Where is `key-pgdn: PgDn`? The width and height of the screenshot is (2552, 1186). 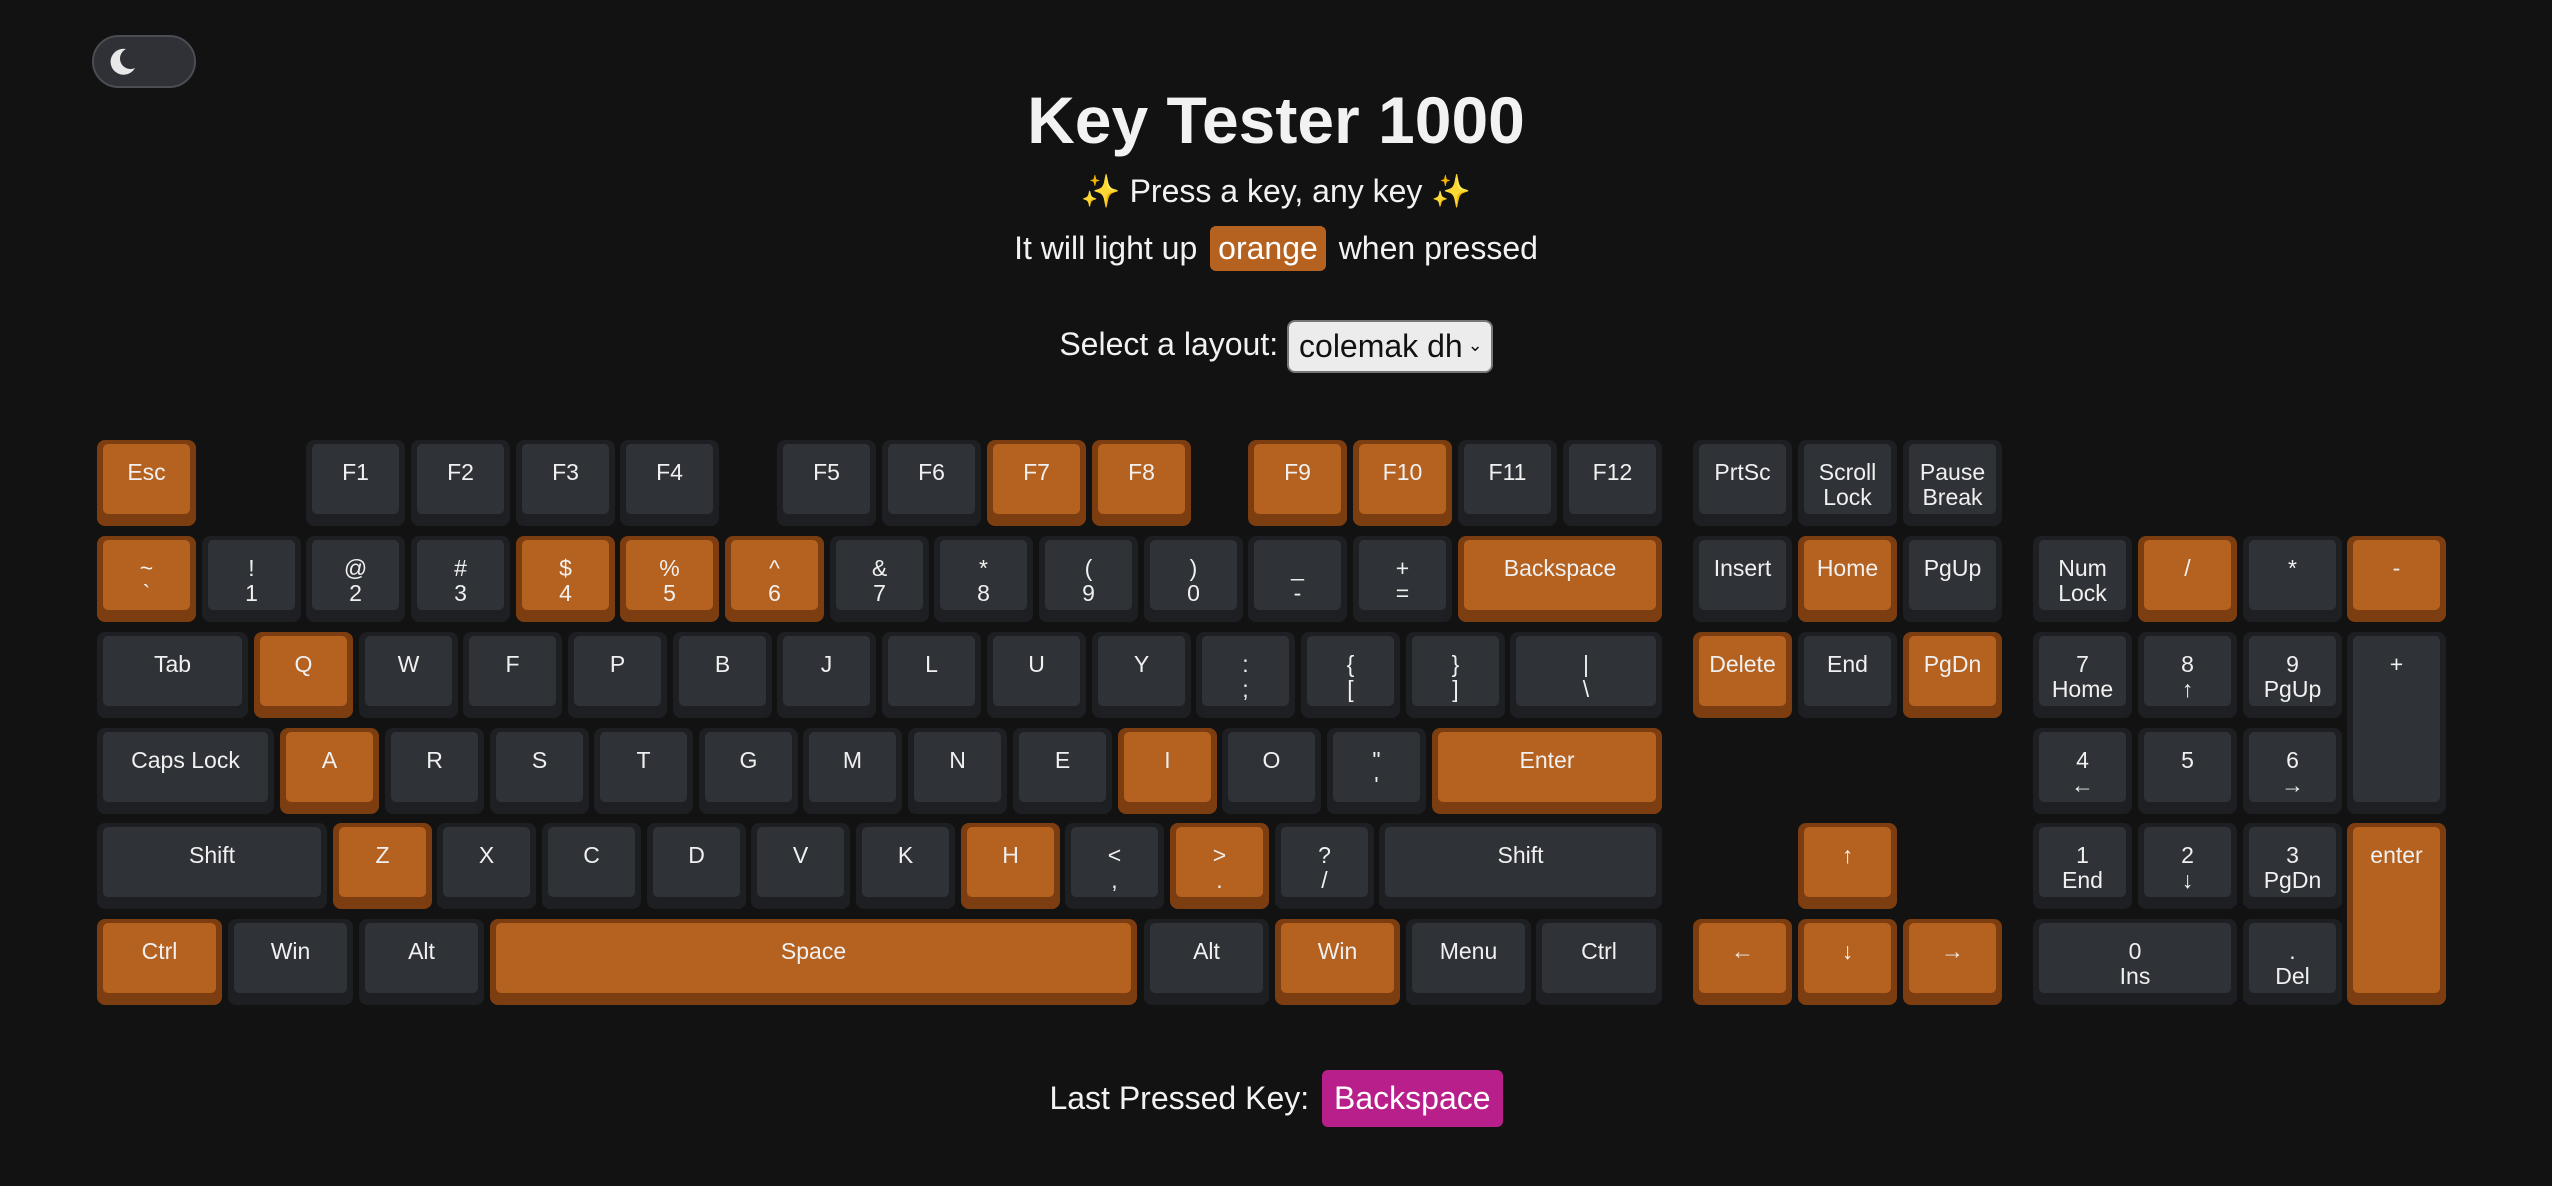 key-pgdn: PgDn is located at coordinates (1952, 675).